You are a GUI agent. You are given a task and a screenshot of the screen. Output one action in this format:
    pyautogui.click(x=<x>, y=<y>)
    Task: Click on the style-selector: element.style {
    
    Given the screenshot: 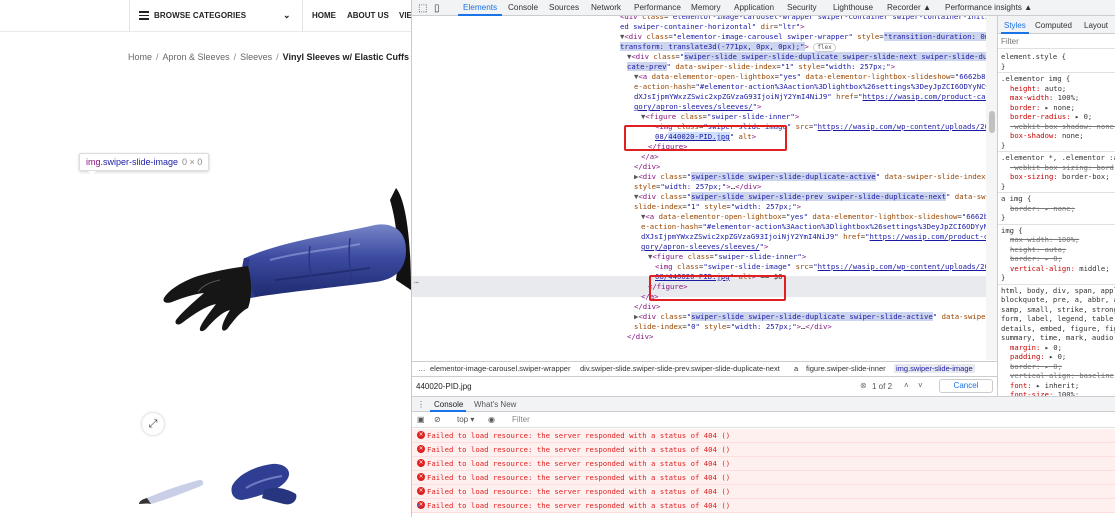 What is the action you would take?
    pyautogui.click(x=1033, y=57)
    